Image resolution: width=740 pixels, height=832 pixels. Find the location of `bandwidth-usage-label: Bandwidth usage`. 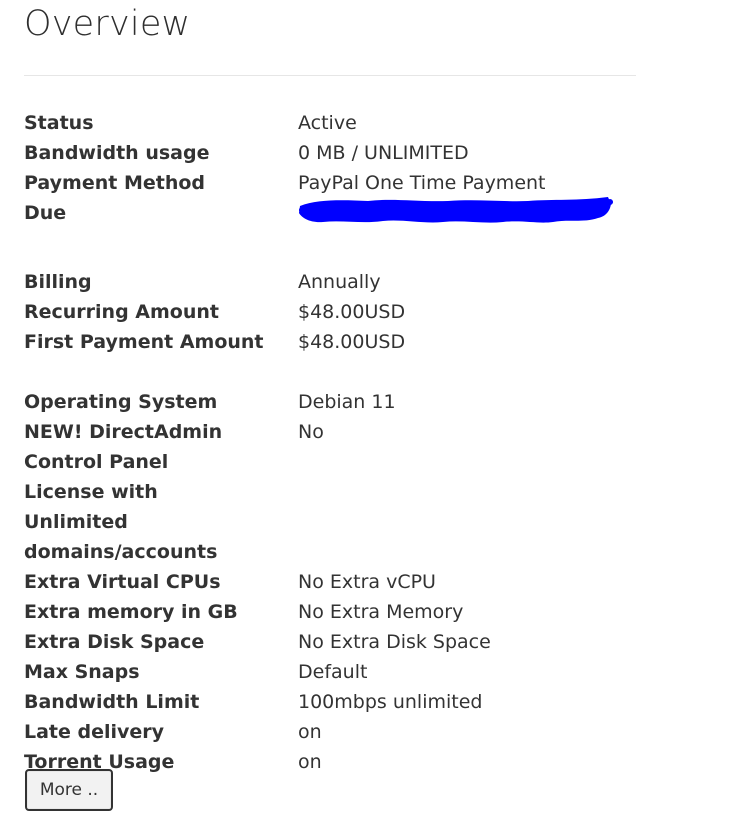

bandwidth-usage-label: Bandwidth usage is located at coordinates (117, 153).